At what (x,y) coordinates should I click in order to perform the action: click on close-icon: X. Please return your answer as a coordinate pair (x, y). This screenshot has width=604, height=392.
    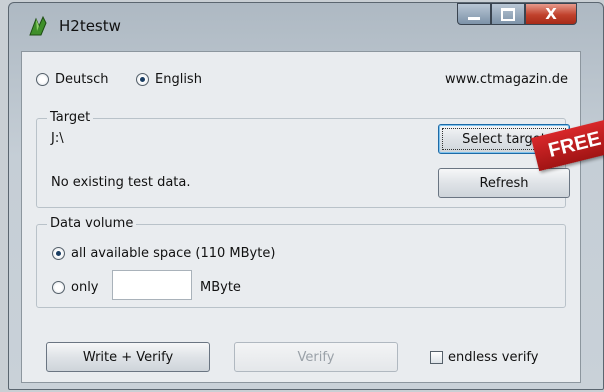
    Looking at the image, I should click on (551, 14).